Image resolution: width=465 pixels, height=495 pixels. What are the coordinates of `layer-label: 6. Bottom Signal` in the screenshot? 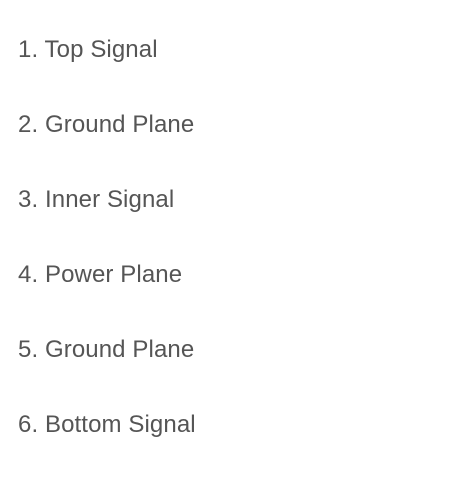 It's located at (107, 424).